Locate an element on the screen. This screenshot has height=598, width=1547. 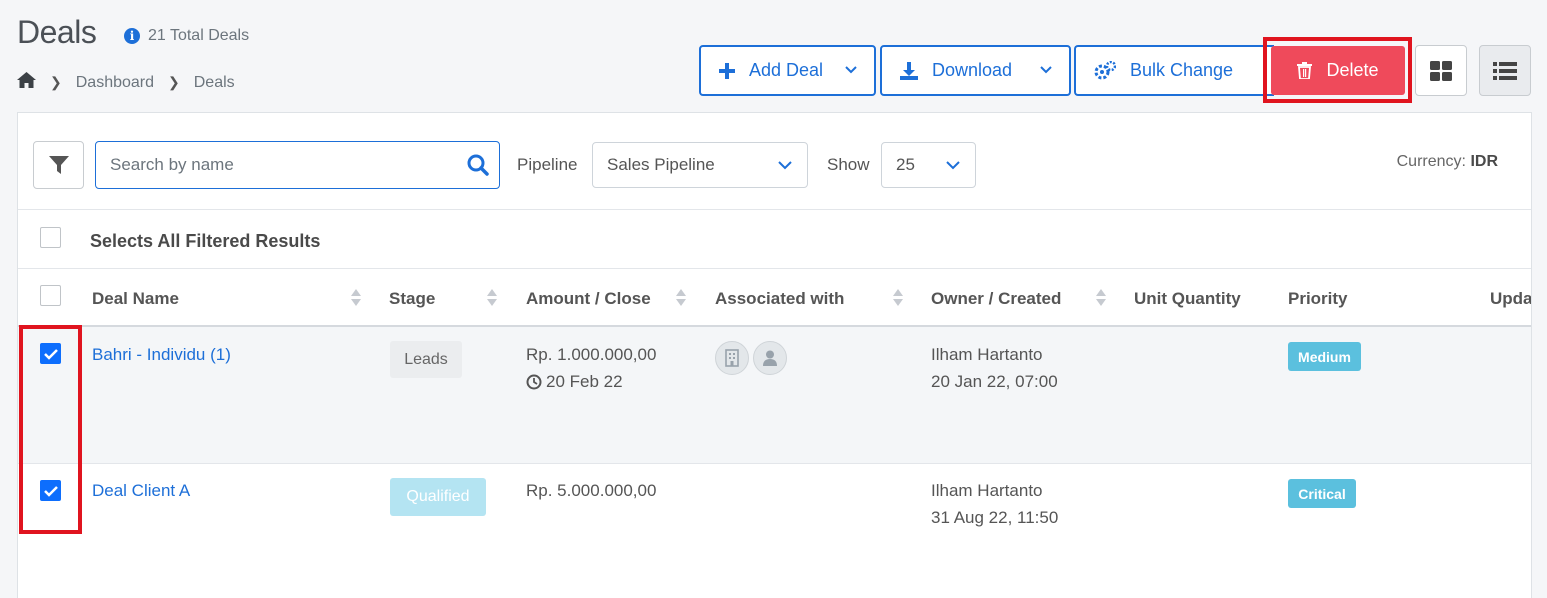
trash-icon is located at coordinates (1305, 70).